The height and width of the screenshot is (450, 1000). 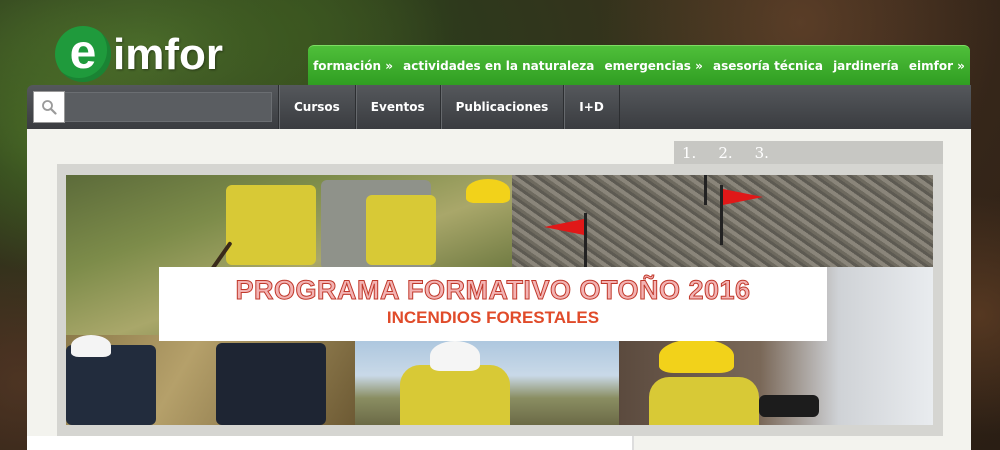 I want to click on column-divider, so click(x=633, y=443).